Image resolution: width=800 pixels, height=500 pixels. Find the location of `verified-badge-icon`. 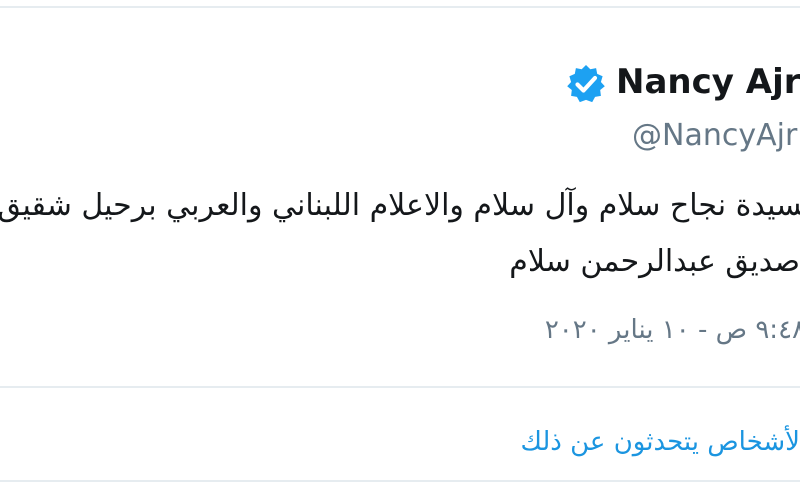

verified-badge-icon is located at coordinates (586, 84).